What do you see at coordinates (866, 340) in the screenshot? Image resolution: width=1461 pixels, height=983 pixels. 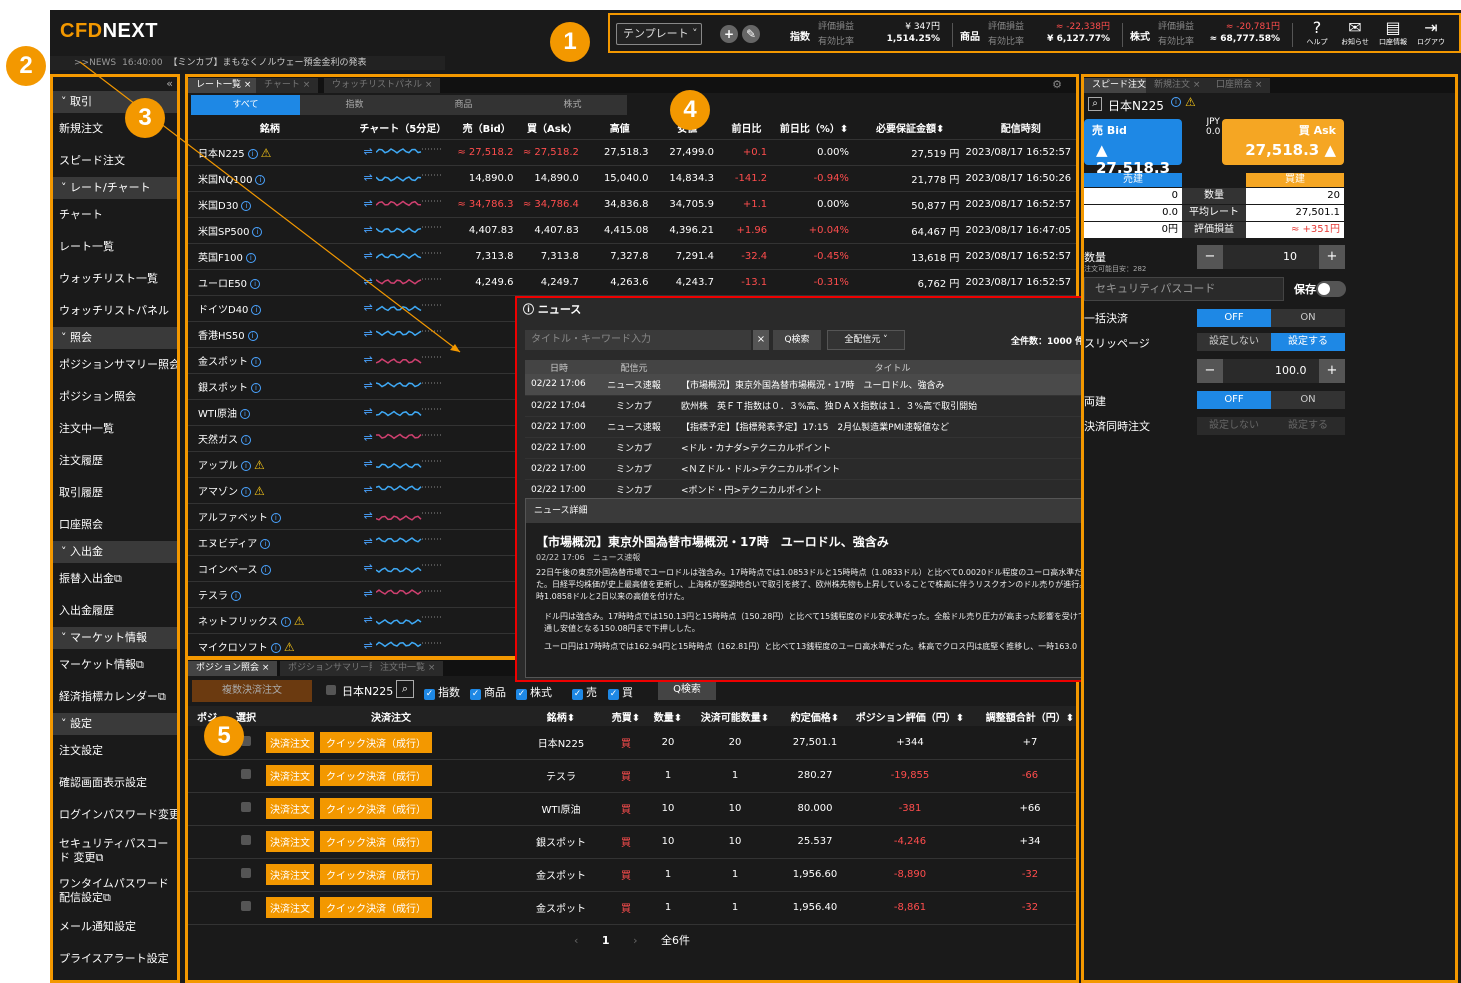 I see `source-select: 全配信元 ˅` at bounding box center [866, 340].